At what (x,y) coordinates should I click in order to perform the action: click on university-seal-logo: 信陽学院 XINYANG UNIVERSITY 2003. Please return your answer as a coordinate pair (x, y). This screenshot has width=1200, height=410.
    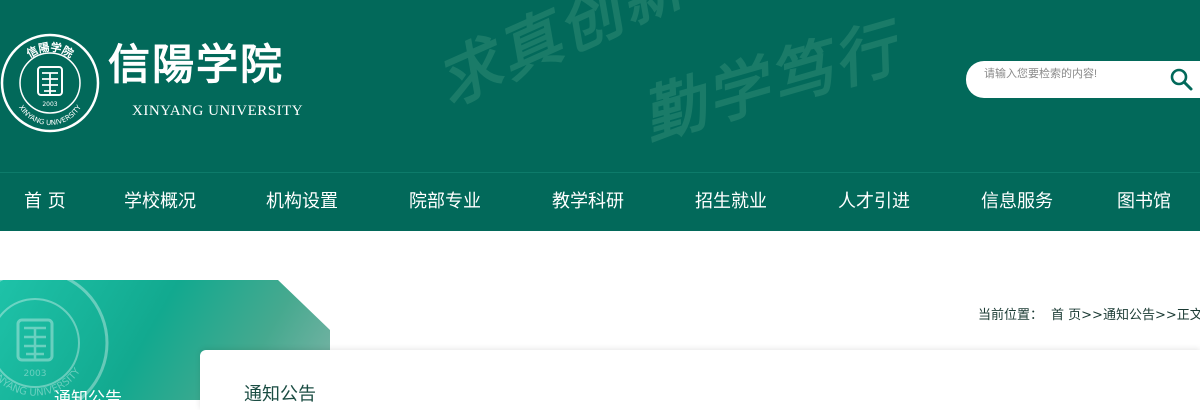
    Looking at the image, I should click on (50, 83).